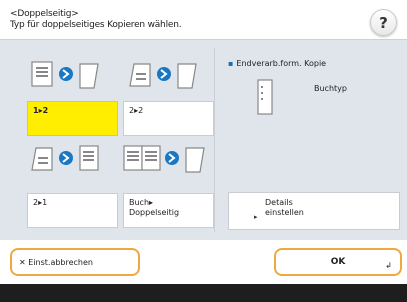  I want to click on help-icon: ?, so click(383, 22).